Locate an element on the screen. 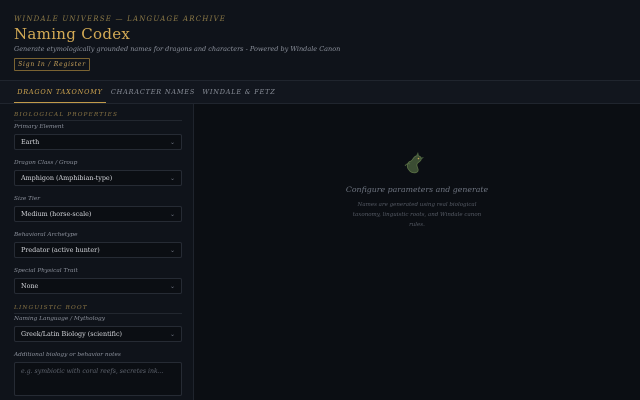  dragon-class-select: Amphigon (Amphibian-type) ⌄ is located at coordinates (98, 178).